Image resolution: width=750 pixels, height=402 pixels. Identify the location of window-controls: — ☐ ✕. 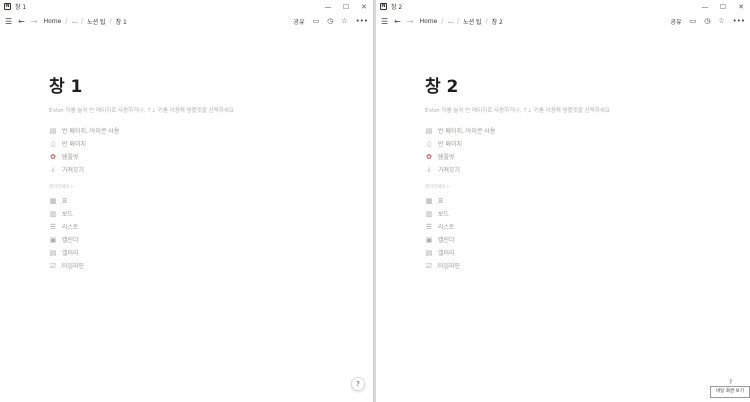
(723, 7).